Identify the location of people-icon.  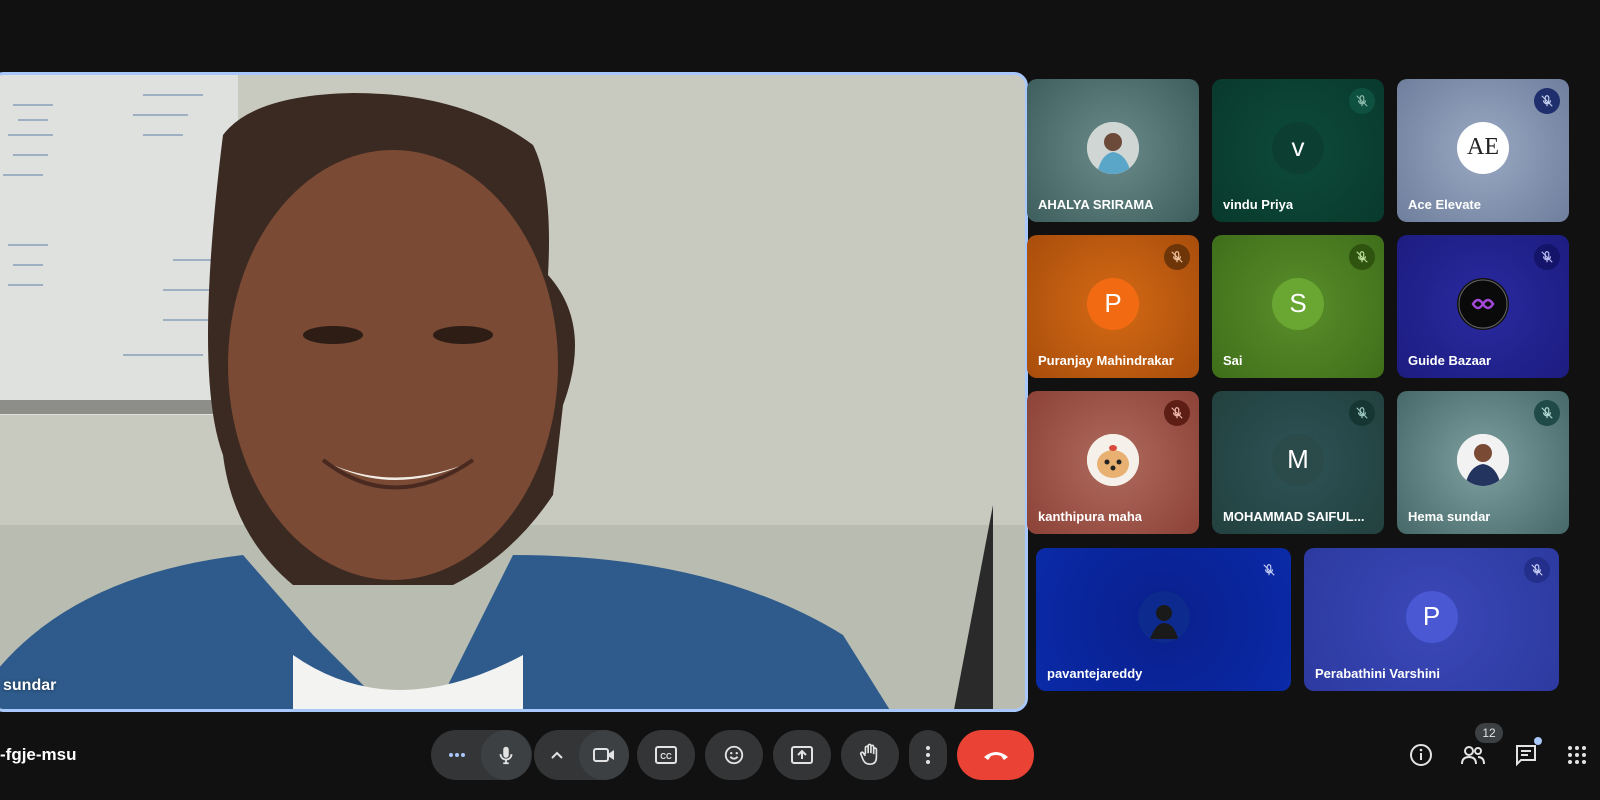
(1473, 755).